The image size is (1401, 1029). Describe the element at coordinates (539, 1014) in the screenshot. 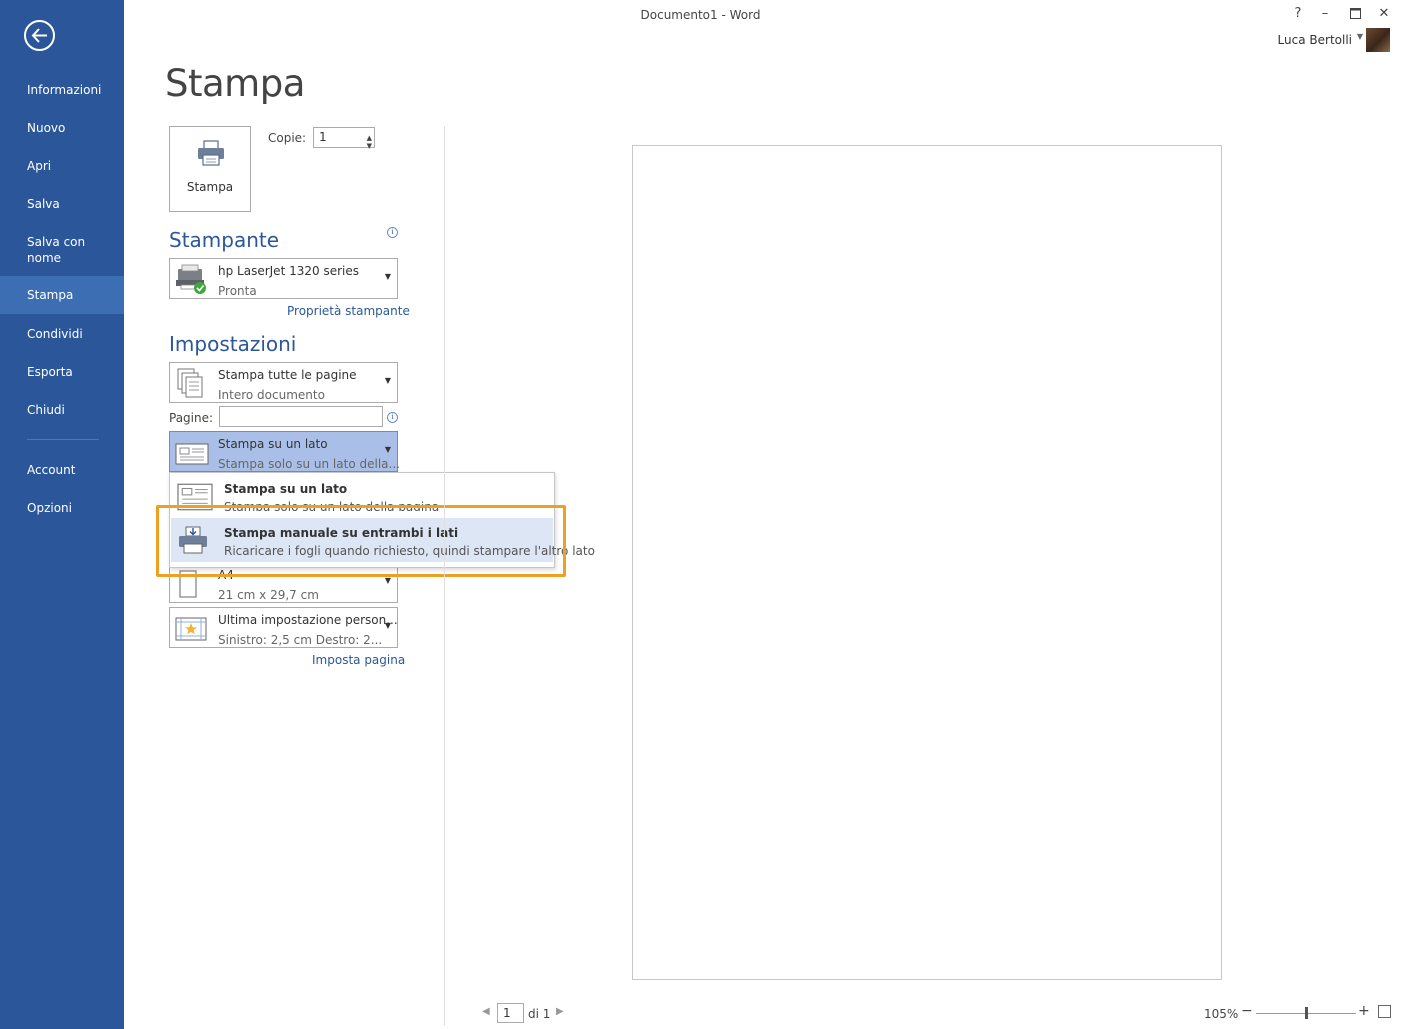

I see `page-total: di 1` at that location.